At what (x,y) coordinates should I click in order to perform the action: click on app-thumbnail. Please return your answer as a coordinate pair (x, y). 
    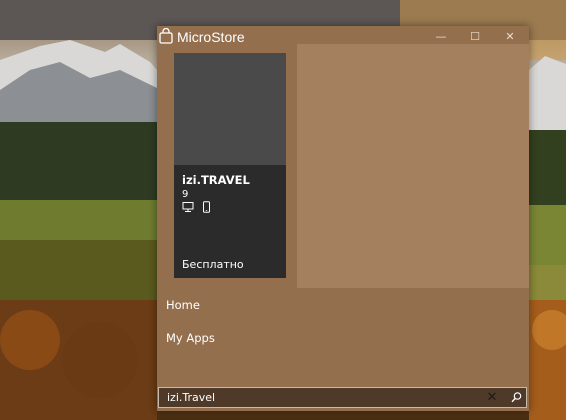
    Looking at the image, I should click on (230, 109).